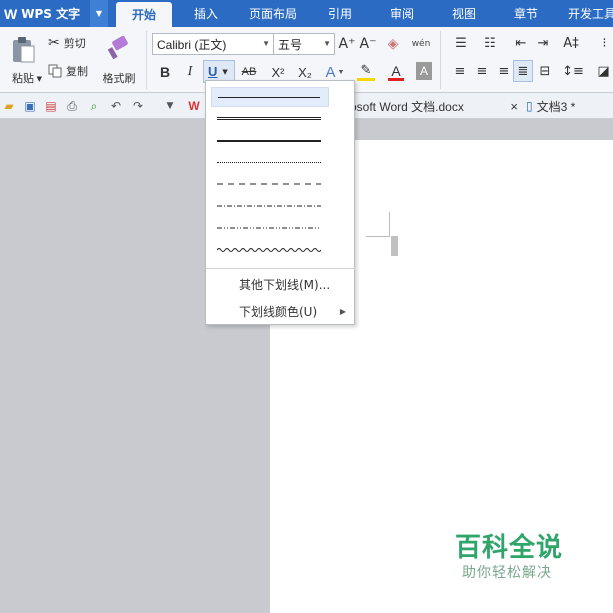 This screenshot has height=613, width=613. Describe the element at coordinates (192, 44) in the screenshot. I see `font-name-value: Calibri (正文)` at that location.